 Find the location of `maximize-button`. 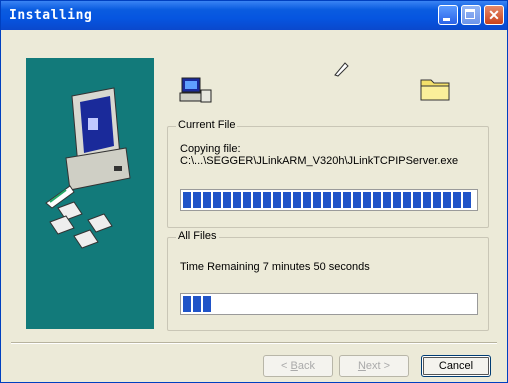

maximize-button is located at coordinates (471, 15).